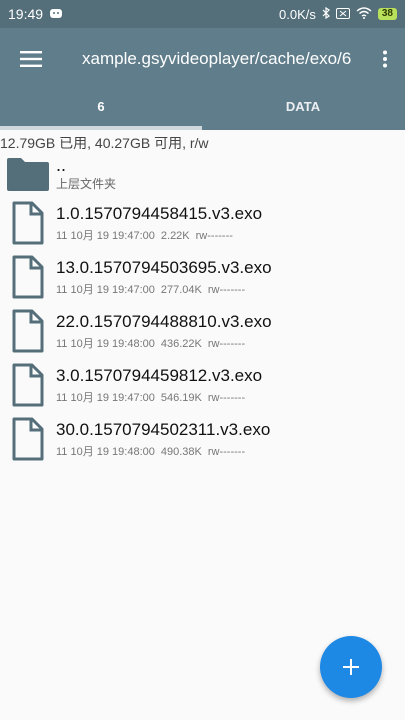  What do you see at coordinates (342, 14) in the screenshot?
I see `sim-icon` at bounding box center [342, 14].